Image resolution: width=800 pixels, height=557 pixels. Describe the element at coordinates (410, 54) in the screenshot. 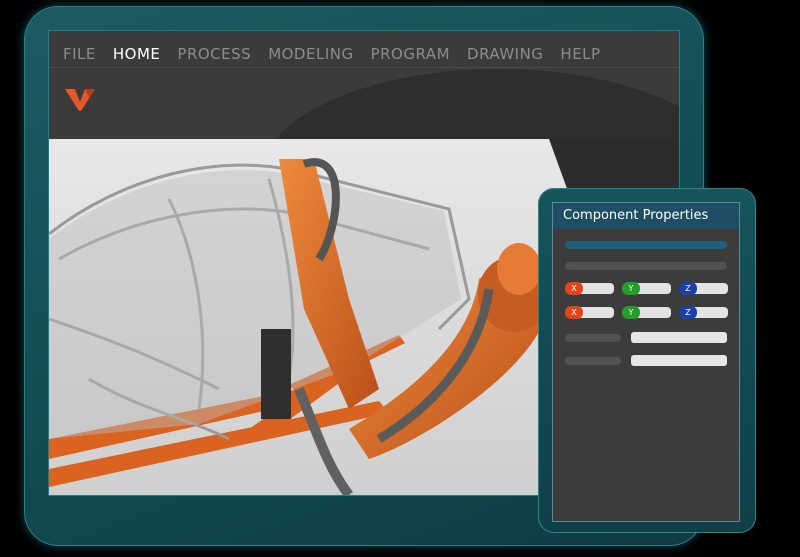

I see `menu-program: PROGRAM` at that location.